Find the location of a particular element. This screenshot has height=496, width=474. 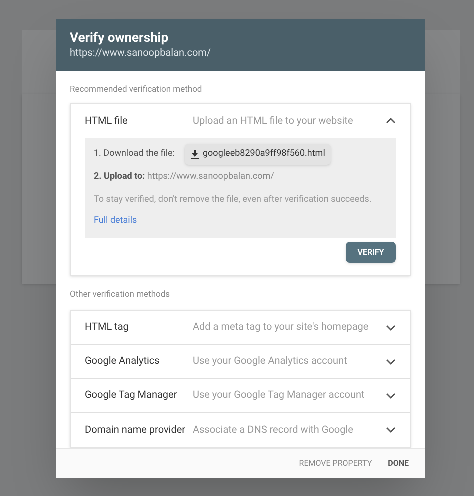

method-description: Associate a DNS record with Google is located at coordinates (273, 431).